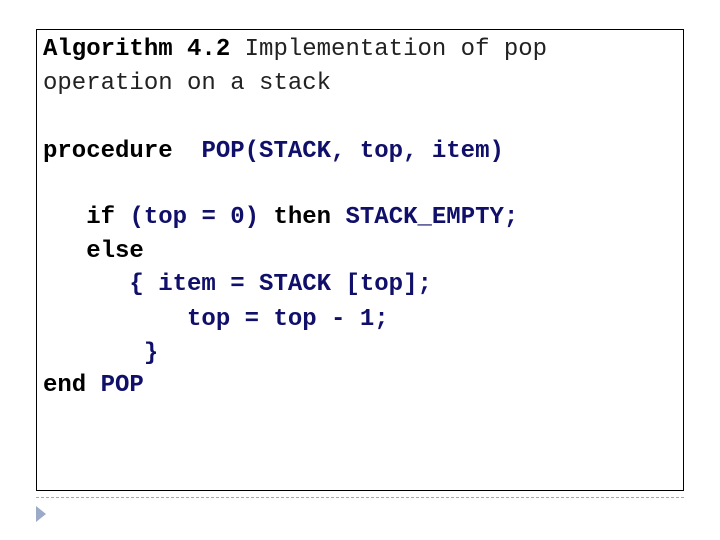  Describe the element at coordinates (137, 49) in the screenshot. I see `algorithm-label: Algorithm 4.2` at that location.